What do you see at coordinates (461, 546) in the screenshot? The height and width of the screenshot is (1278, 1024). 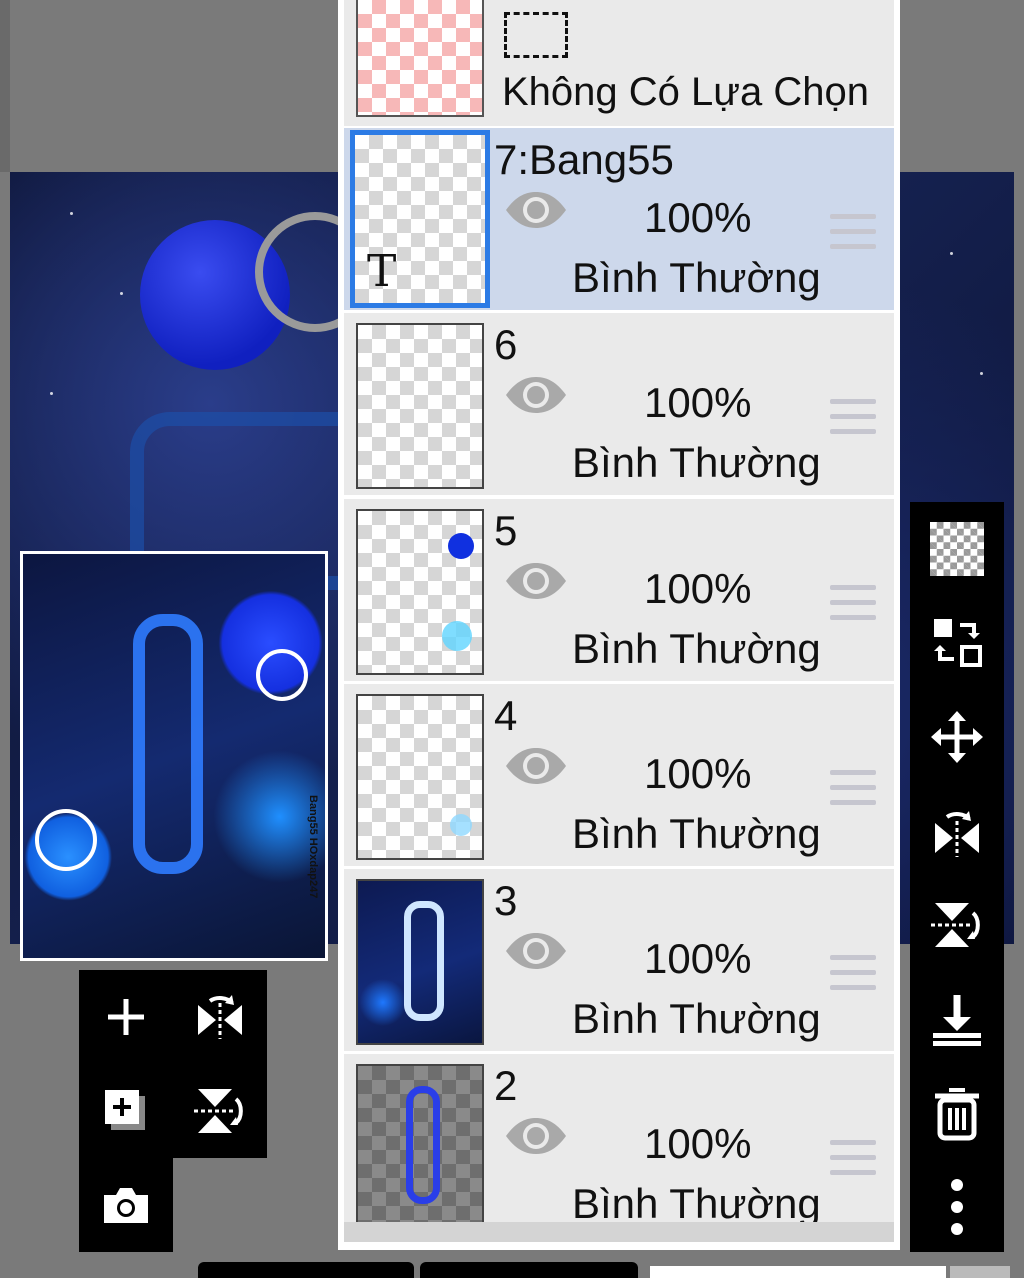 I see `thumb-ball` at bounding box center [461, 546].